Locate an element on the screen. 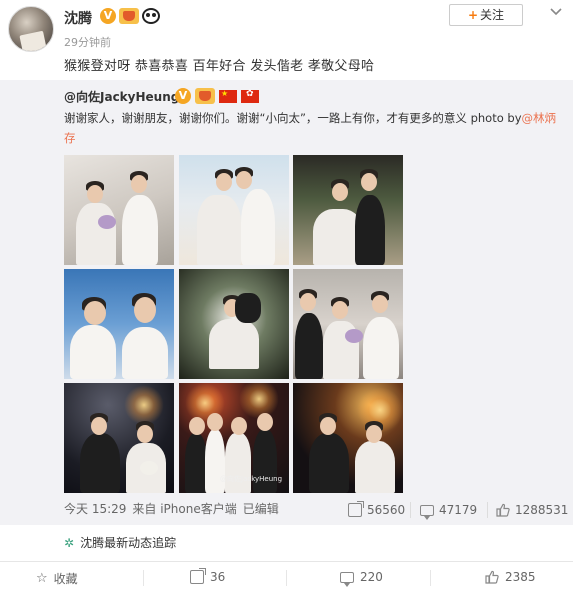 This screenshot has height=592, width=573. tracker-label: 沈腾最新动态追踪 is located at coordinates (128, 543).